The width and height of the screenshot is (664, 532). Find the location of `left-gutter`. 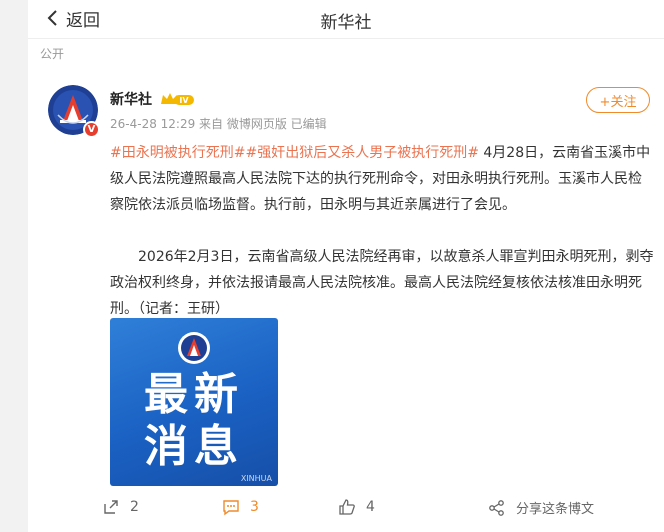

left-gutter is located at coordinates (14, 266).